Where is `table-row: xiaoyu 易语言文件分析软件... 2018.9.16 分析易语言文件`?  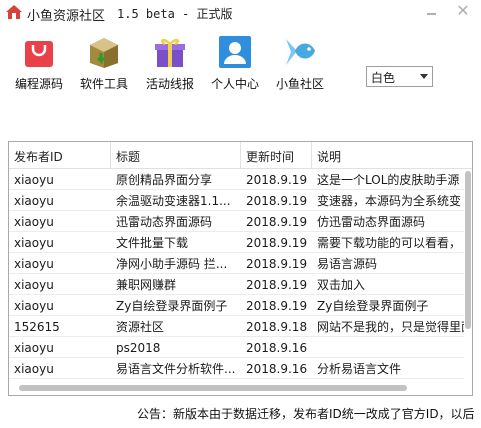
table-row: xiaoyu 易语言文件分析软件... 2018.9.16 分析易语言文件 is located at coordinates (236, 368).